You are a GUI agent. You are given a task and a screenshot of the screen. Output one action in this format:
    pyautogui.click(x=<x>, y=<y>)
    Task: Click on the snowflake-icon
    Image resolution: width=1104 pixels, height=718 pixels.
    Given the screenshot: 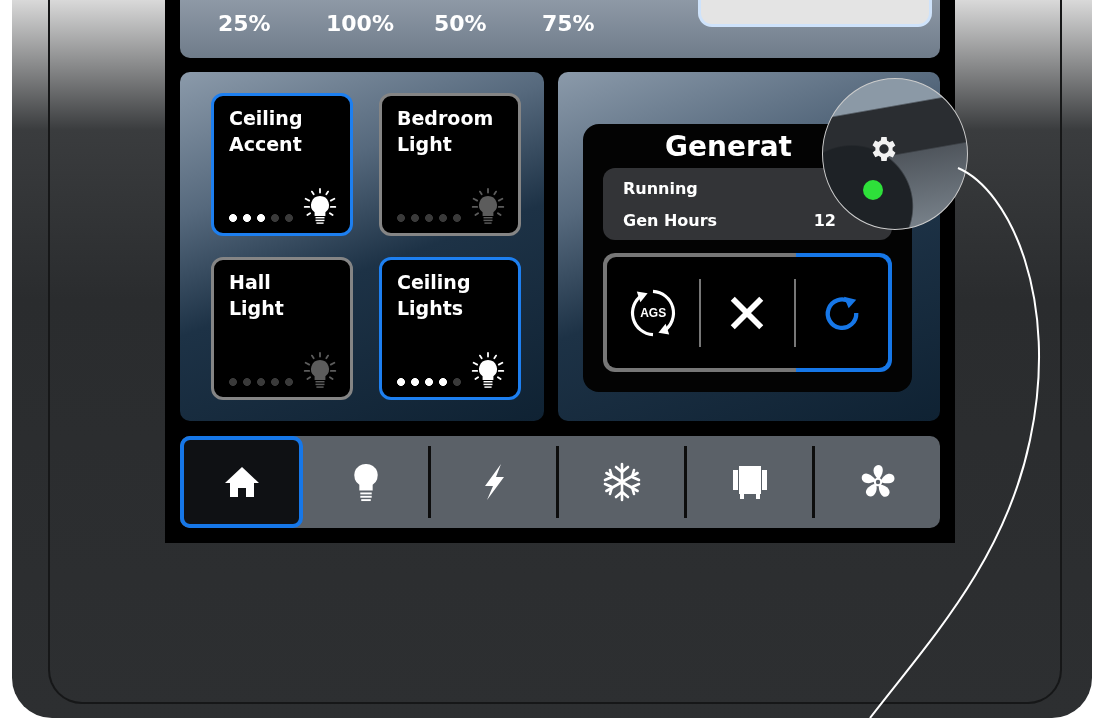 What is the action you would take?
    pyautogui.click(x=621, y=482)
    